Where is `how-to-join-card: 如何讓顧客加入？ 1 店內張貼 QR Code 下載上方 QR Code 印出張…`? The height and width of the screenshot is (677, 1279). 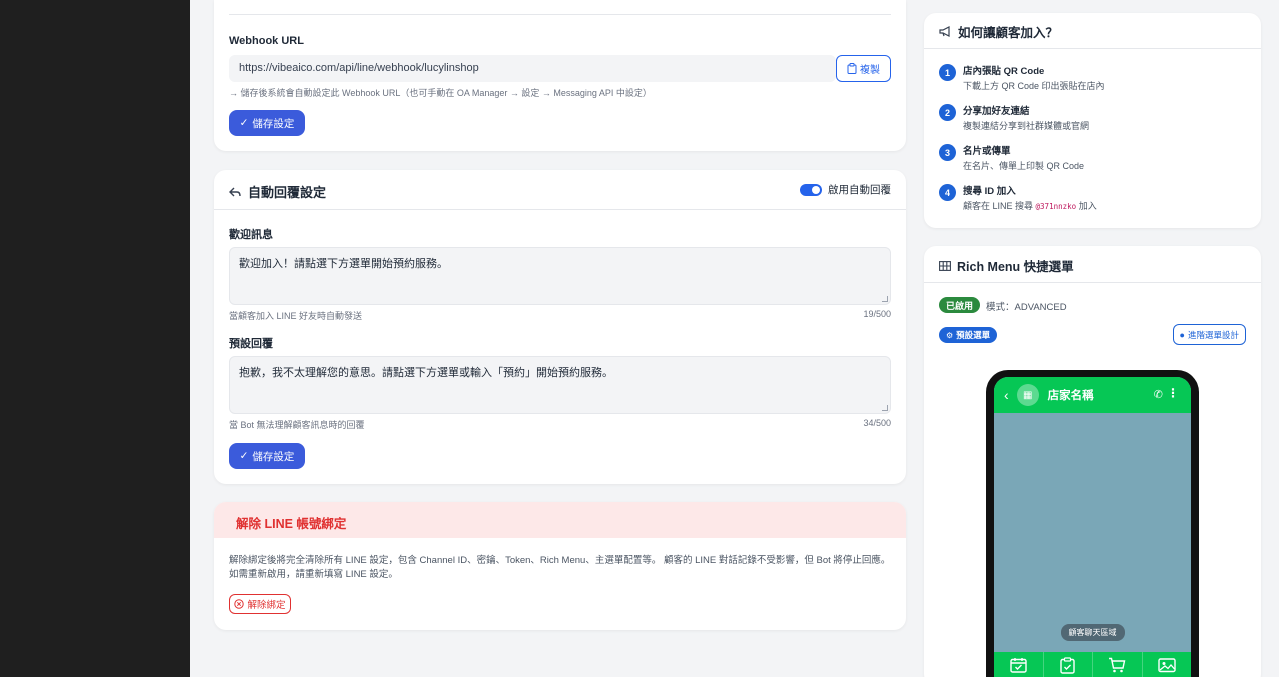 how-to-join-card: 如何讓顧客加入？ 1 店內張貼 QR Code 下載上方 QR Code 印出張… is located at coordinates (1092, 120).